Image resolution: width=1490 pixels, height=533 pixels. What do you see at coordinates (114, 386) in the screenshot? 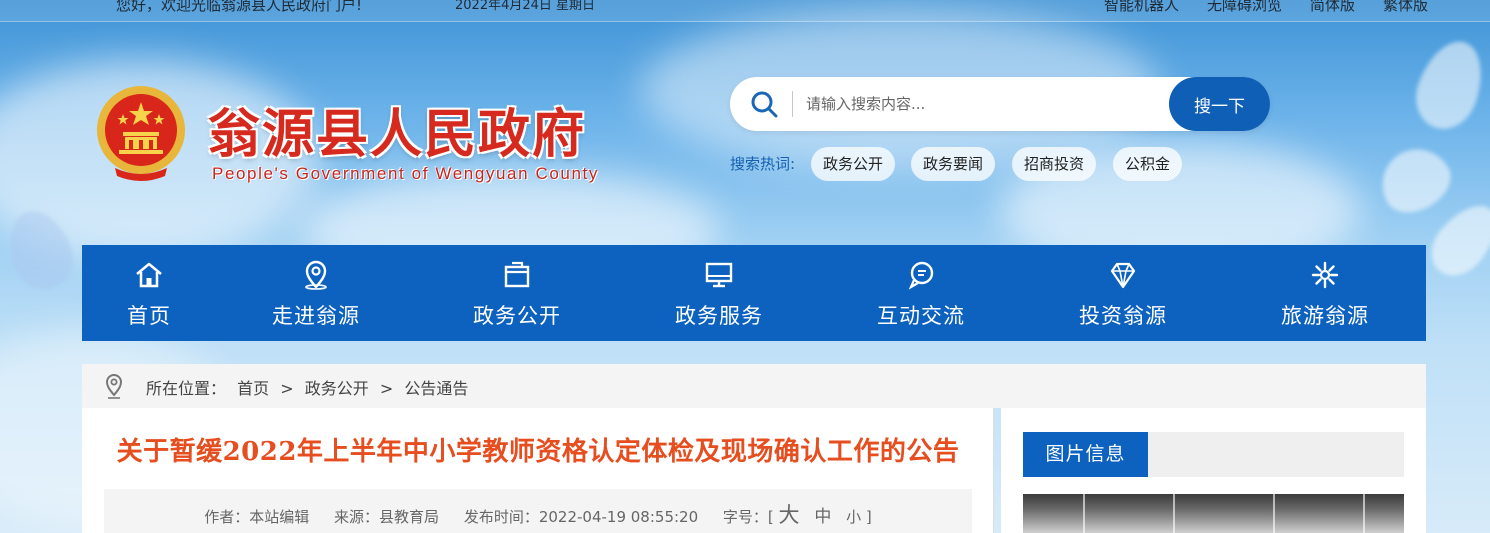
I see `location-pin-icon` at bounding box center [114, 386].